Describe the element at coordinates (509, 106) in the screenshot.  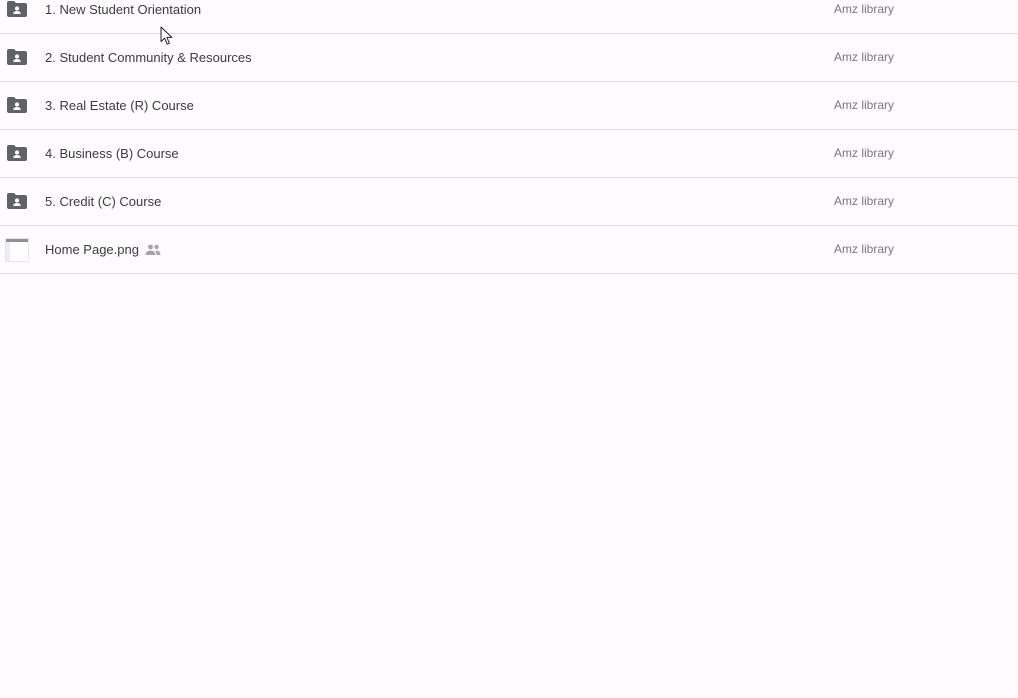
I see `file-row-real-estate-course: 3. Real Estate (R) Course Amz library` at that location.